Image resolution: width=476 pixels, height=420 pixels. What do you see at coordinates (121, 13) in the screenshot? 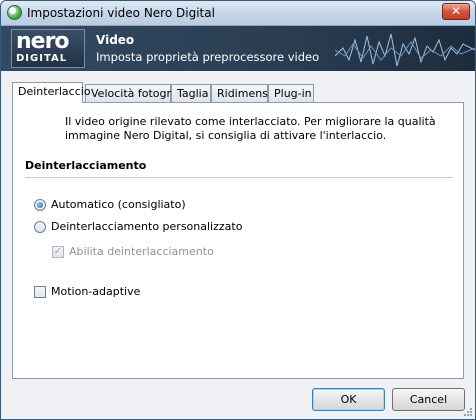
I see `window-title: Impostazioni video Nero Digital` at bounding box center [121, 13].